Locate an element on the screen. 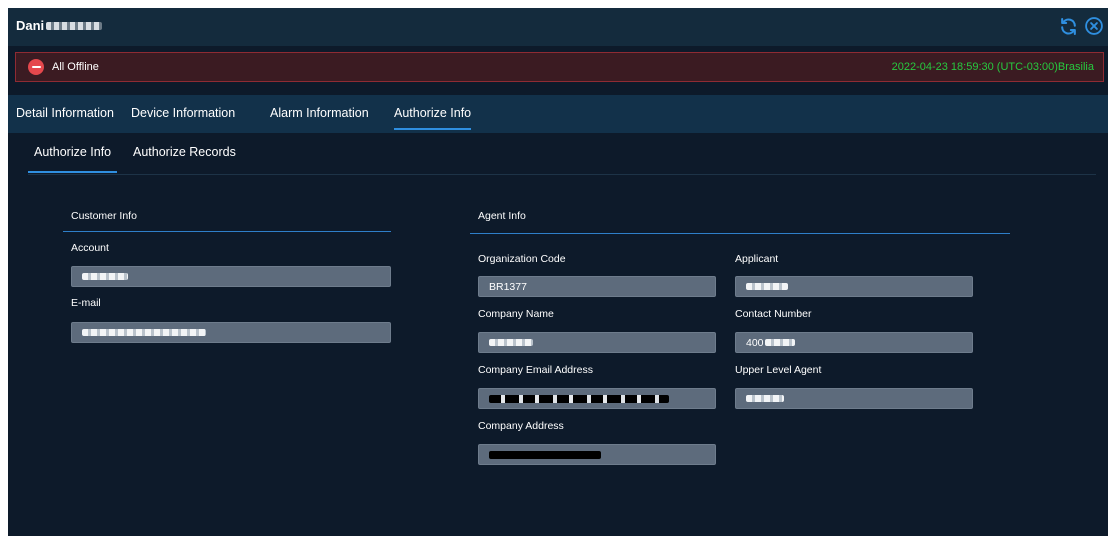  device-owner-title: Dani is located at coordinates (59, 25).